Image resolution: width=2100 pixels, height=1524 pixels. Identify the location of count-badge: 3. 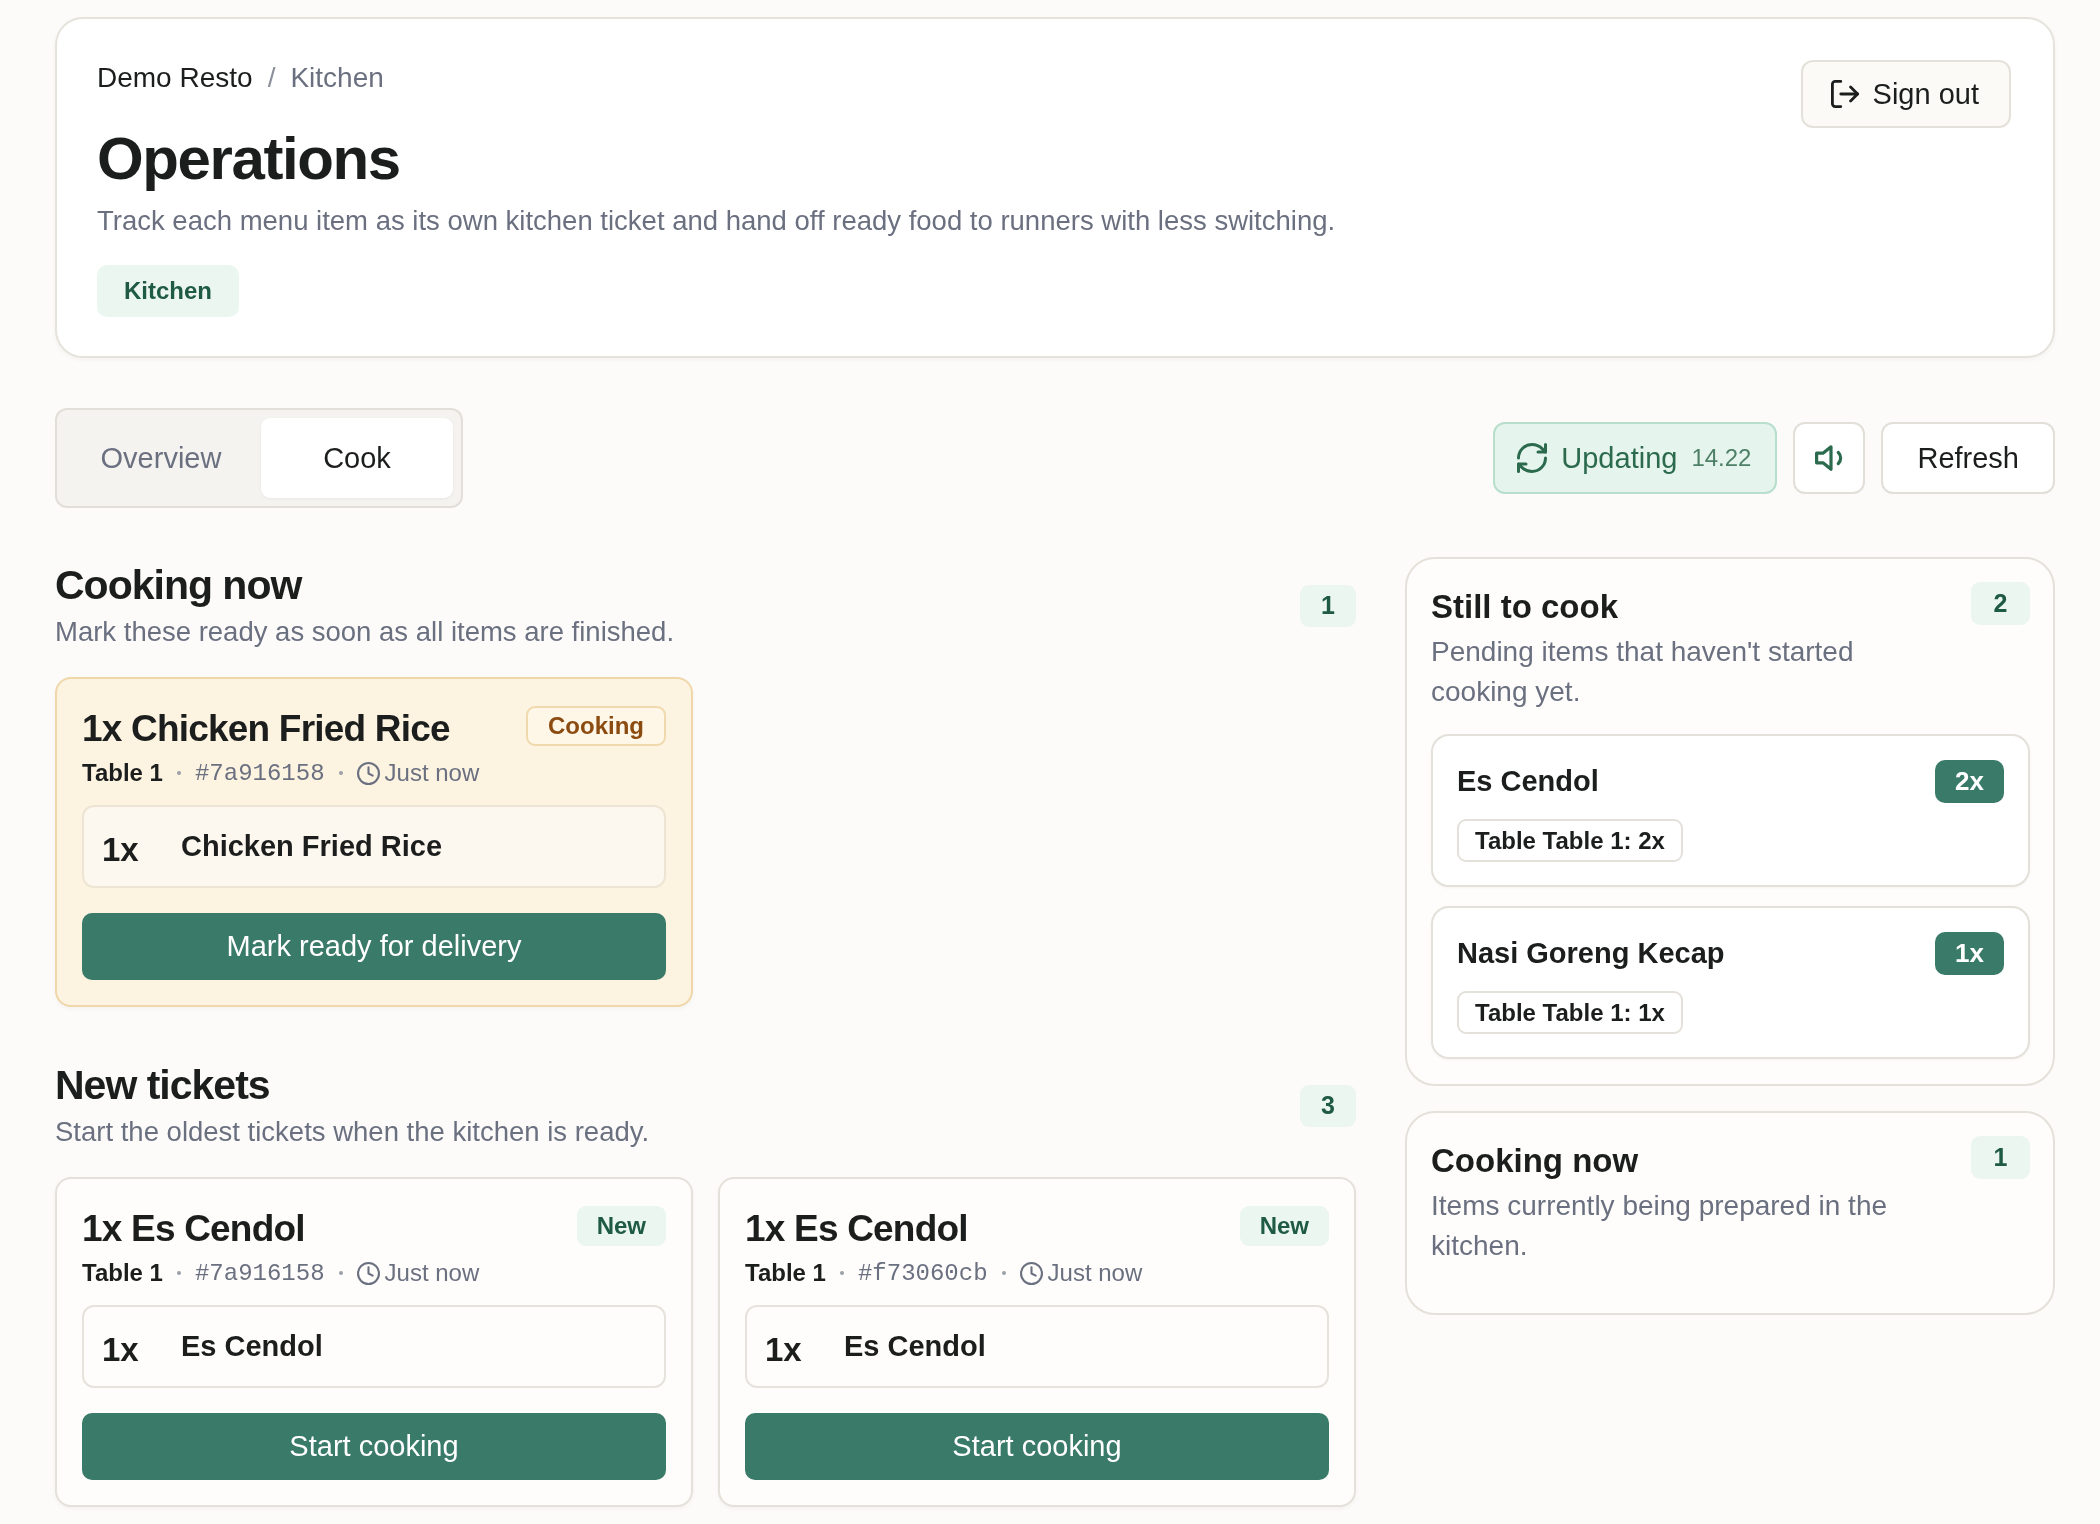
(1328, 1105).